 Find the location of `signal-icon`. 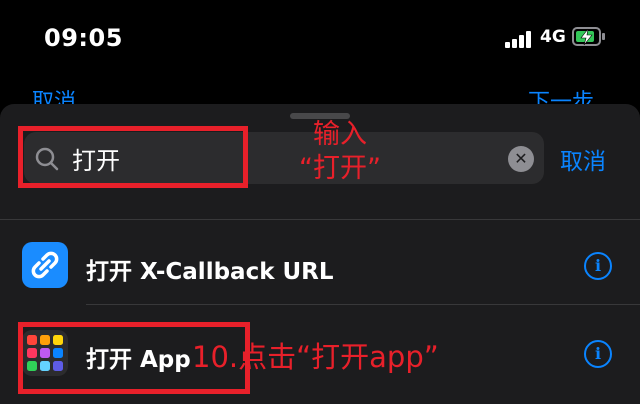

signal-icon is located at coordinates (520, 39).